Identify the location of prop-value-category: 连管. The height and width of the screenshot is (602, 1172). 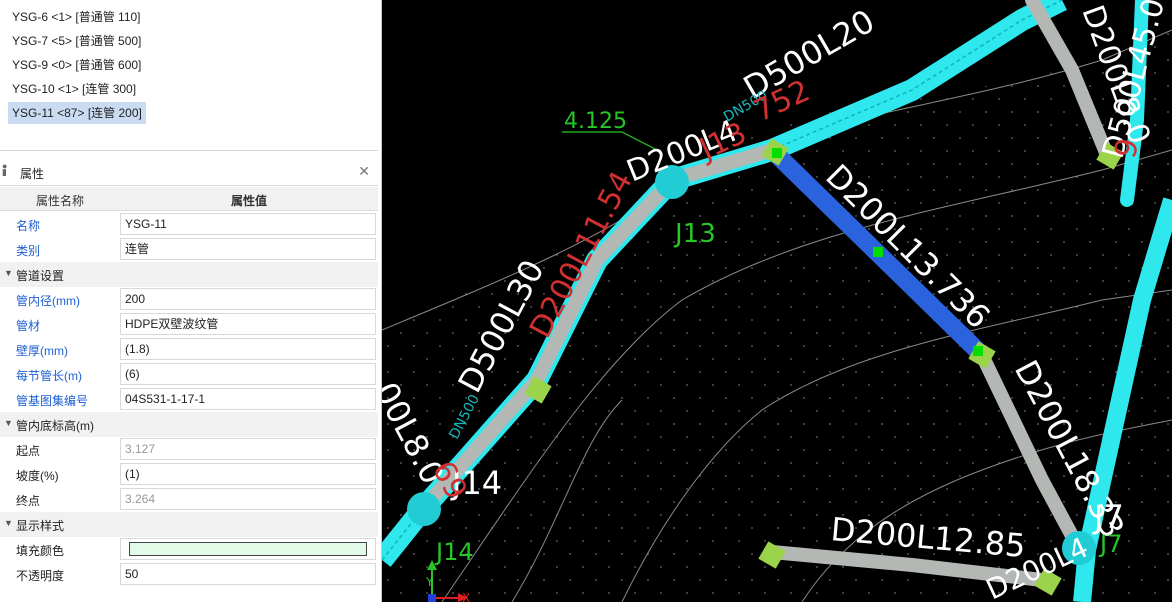
(248, 249).